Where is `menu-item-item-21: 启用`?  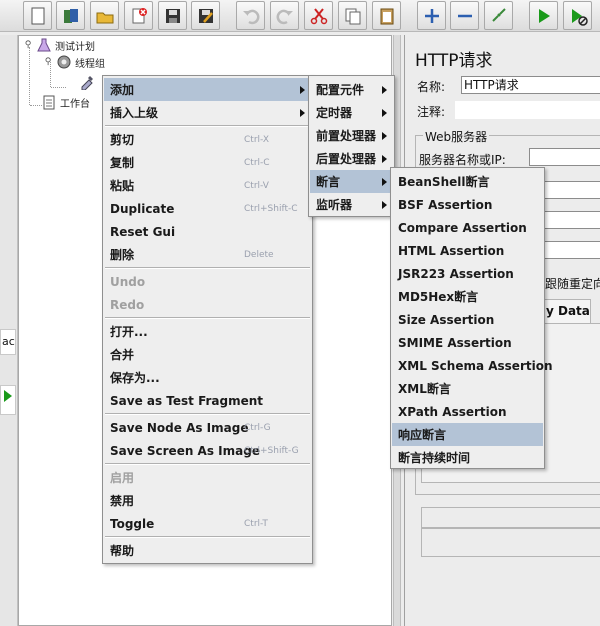 menu-item-item-21: 启用 is located at coordinates (207, 477).